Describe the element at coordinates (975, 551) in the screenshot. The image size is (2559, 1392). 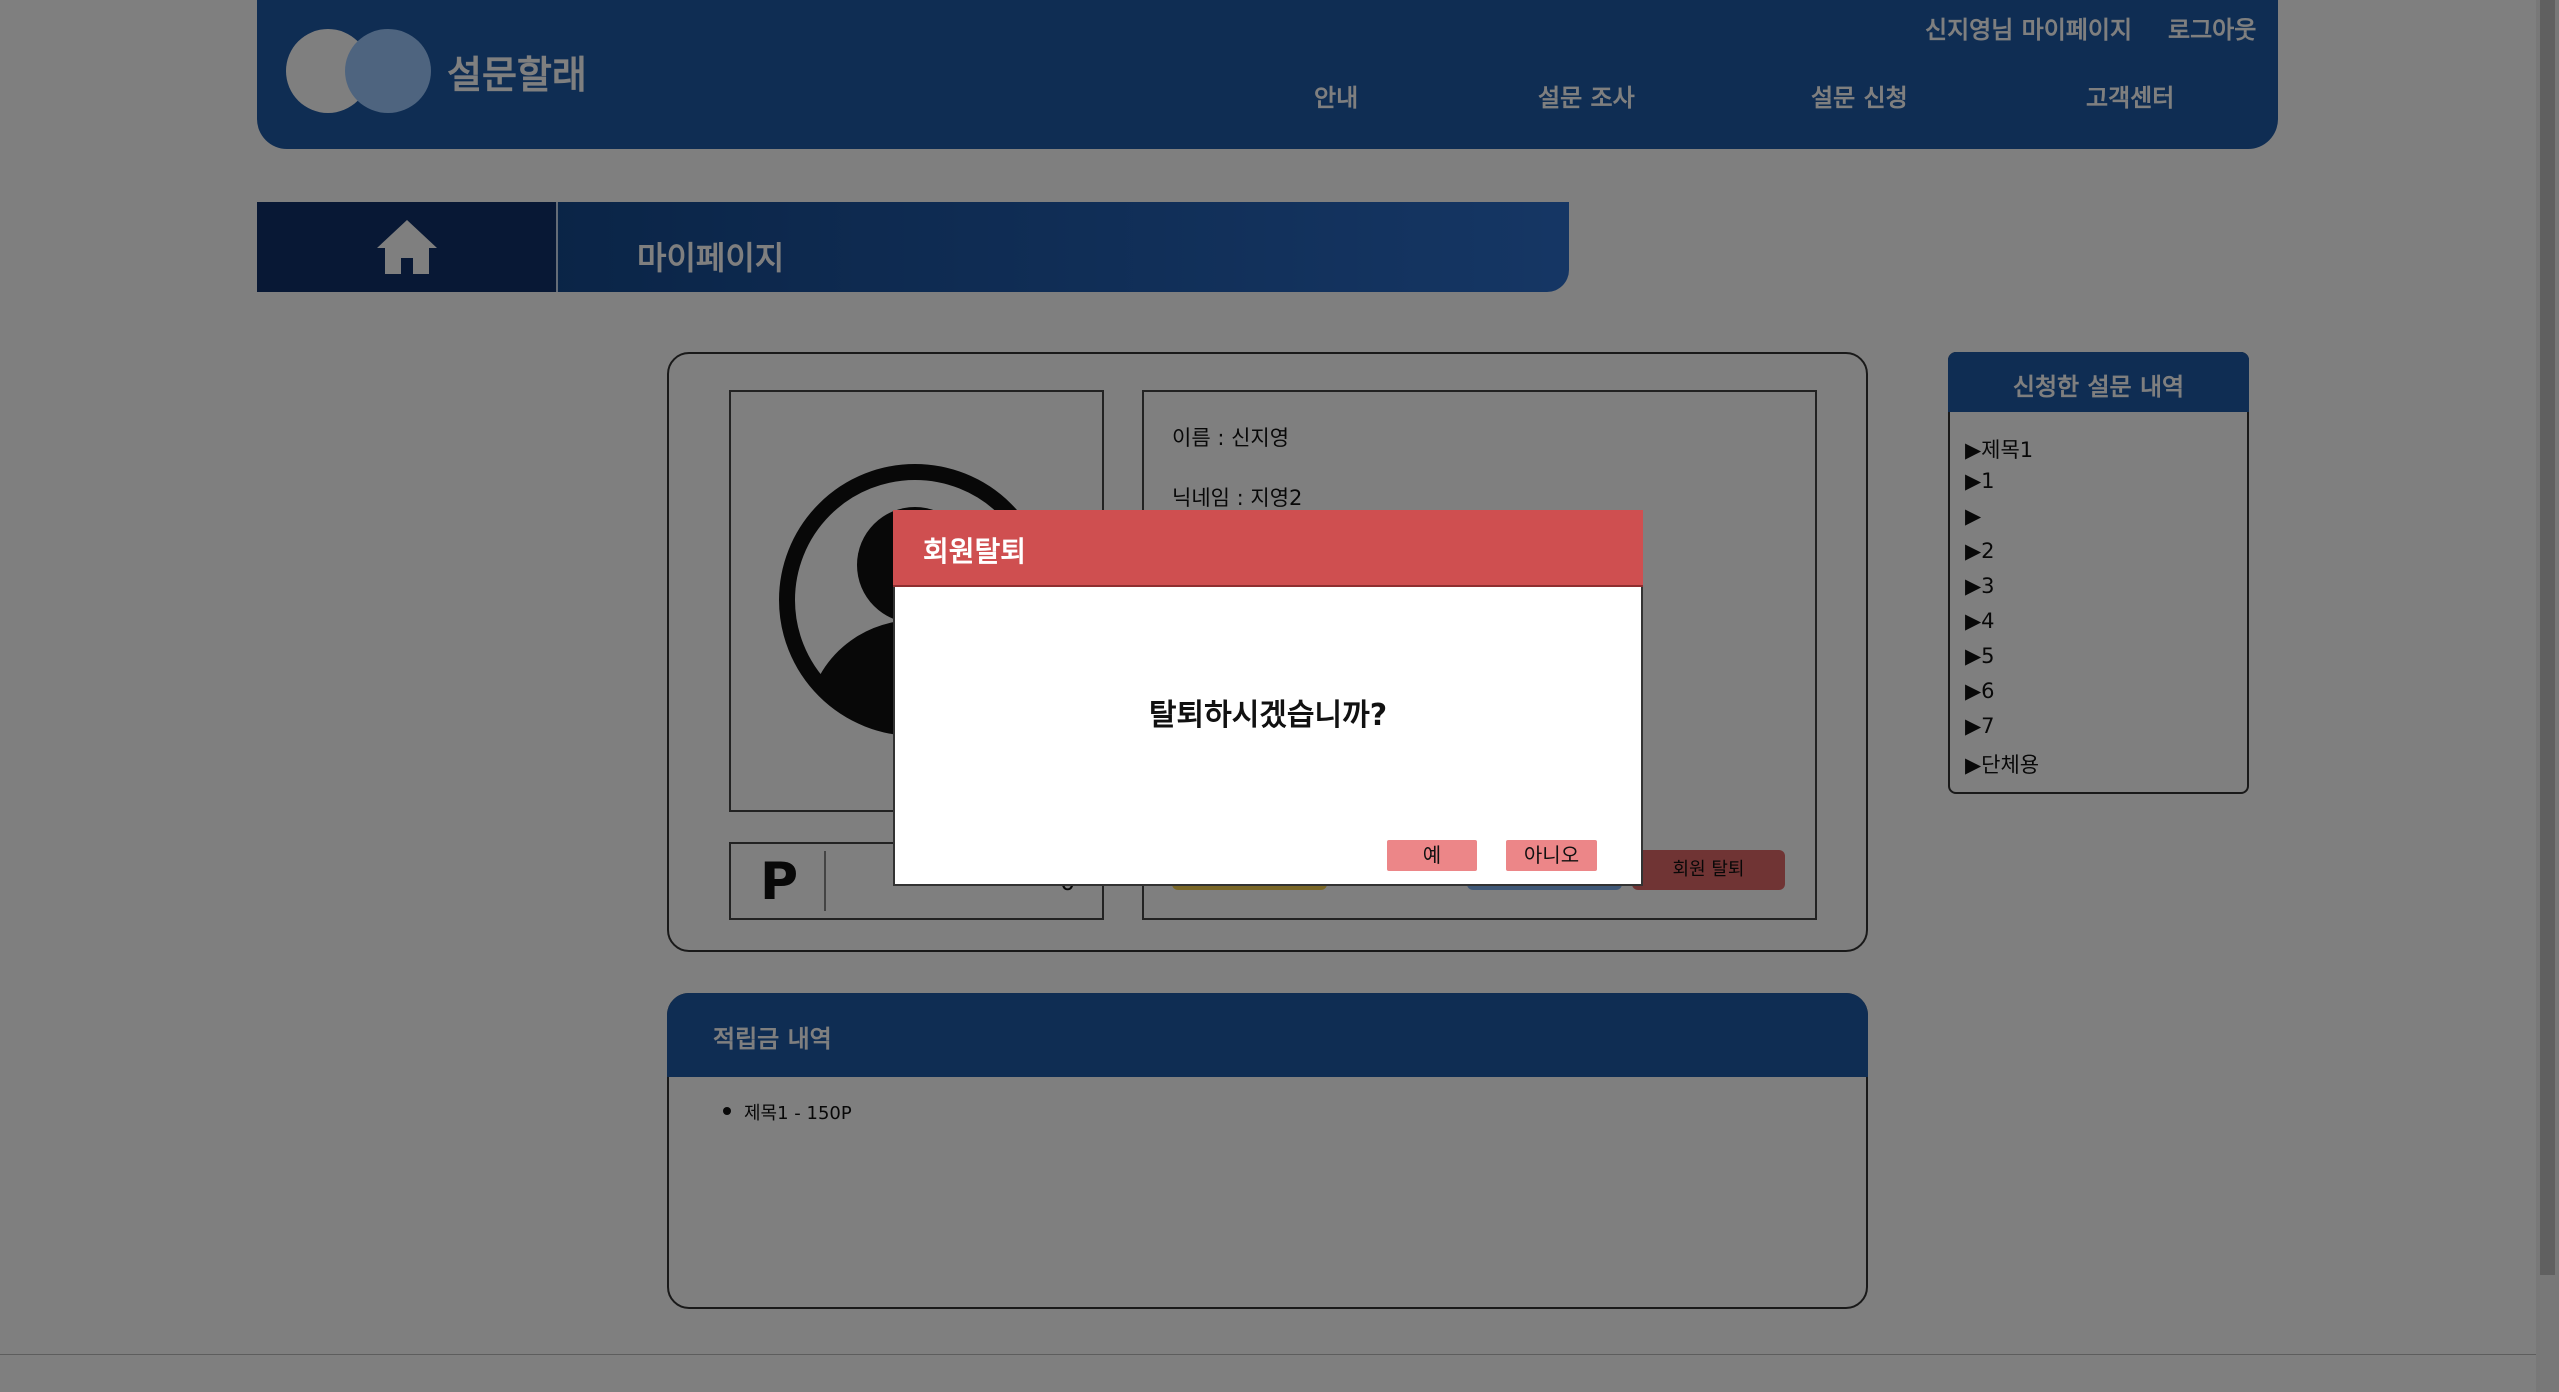
I see `dialog-title: 회원탈퇴` at that location.